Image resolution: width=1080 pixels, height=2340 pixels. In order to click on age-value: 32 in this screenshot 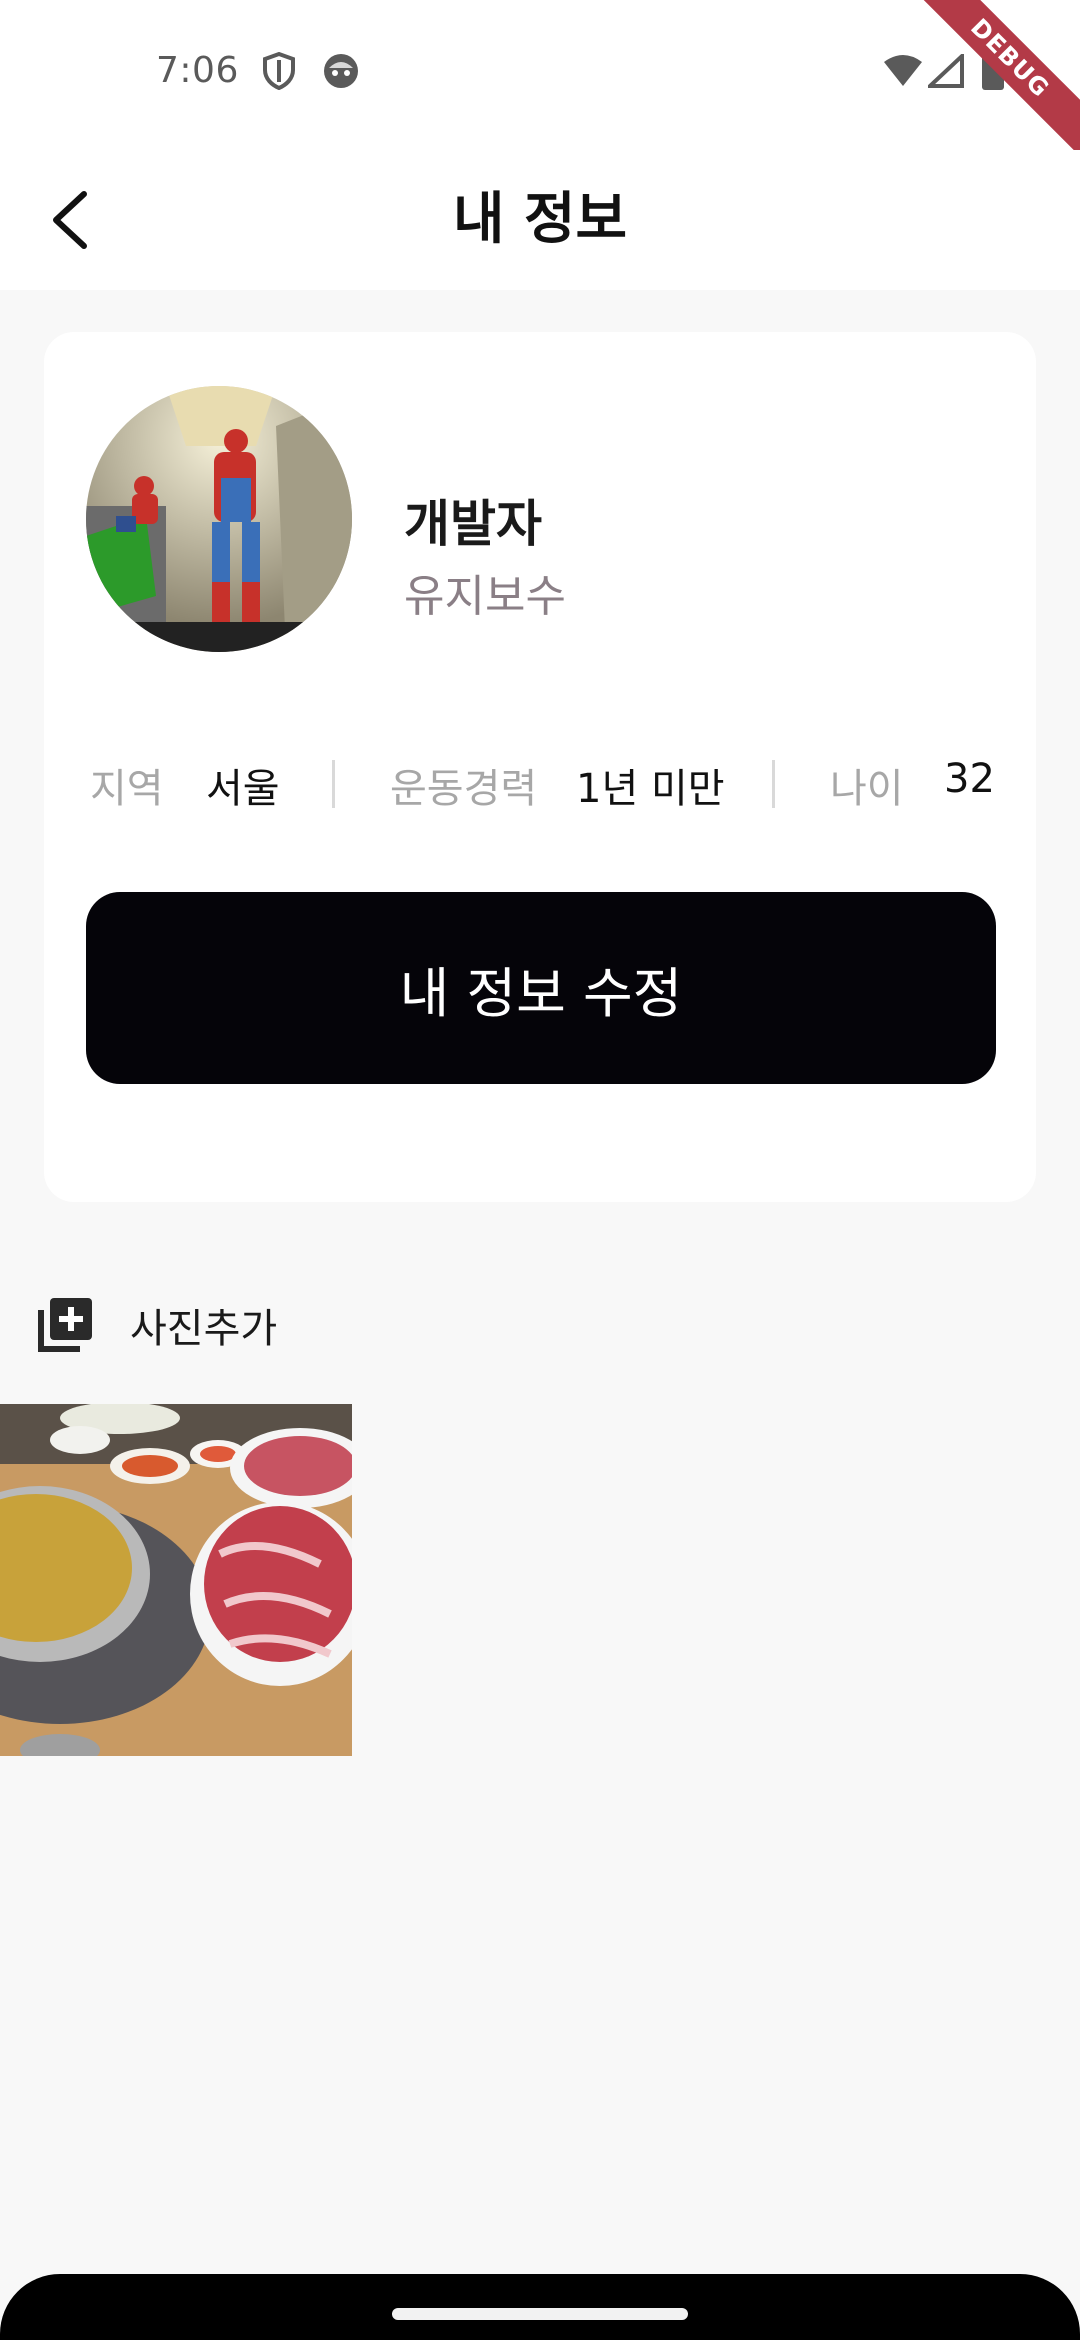, I will do `click(969, 779)`.